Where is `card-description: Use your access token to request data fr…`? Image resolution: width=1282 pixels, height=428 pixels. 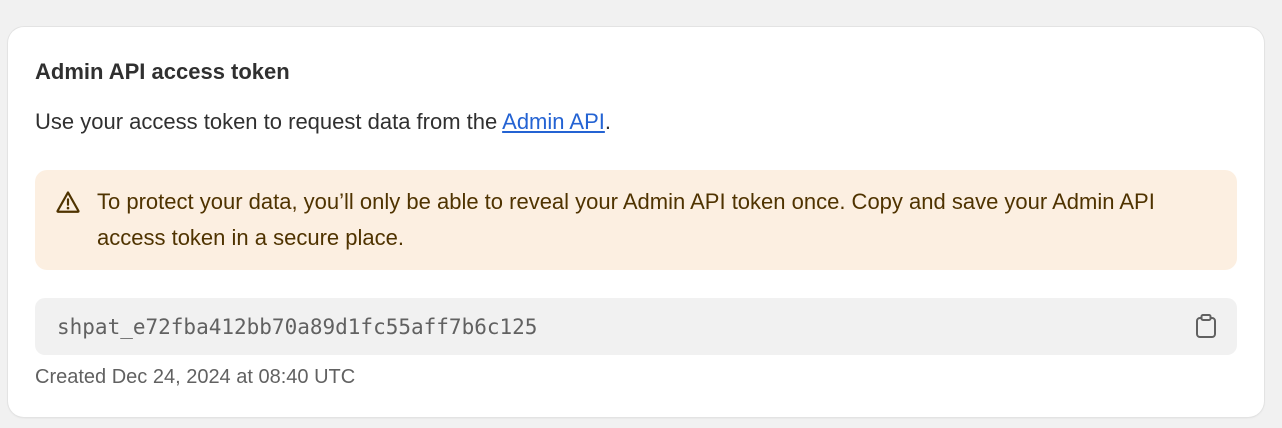
card-description: Use your access token to request data fr… is located at coordinates (323, 122).